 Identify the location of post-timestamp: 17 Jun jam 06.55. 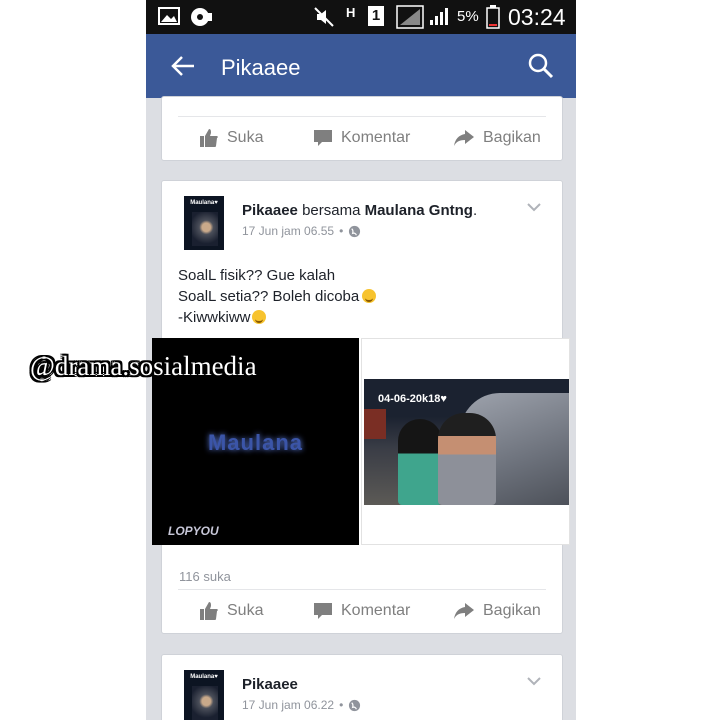
(288, 231).